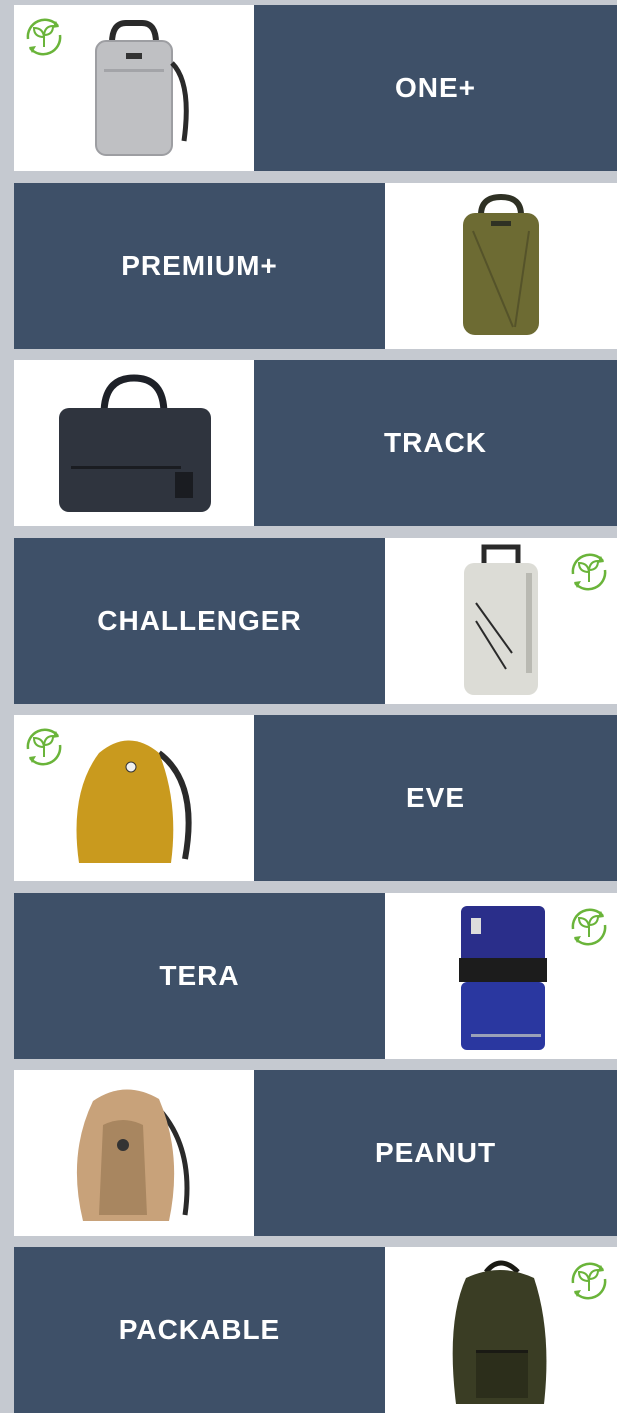 The width and height of the screenshot is (617, 1413). I want to click on product-label-panel: CHALLENGER, so click(199, 621).